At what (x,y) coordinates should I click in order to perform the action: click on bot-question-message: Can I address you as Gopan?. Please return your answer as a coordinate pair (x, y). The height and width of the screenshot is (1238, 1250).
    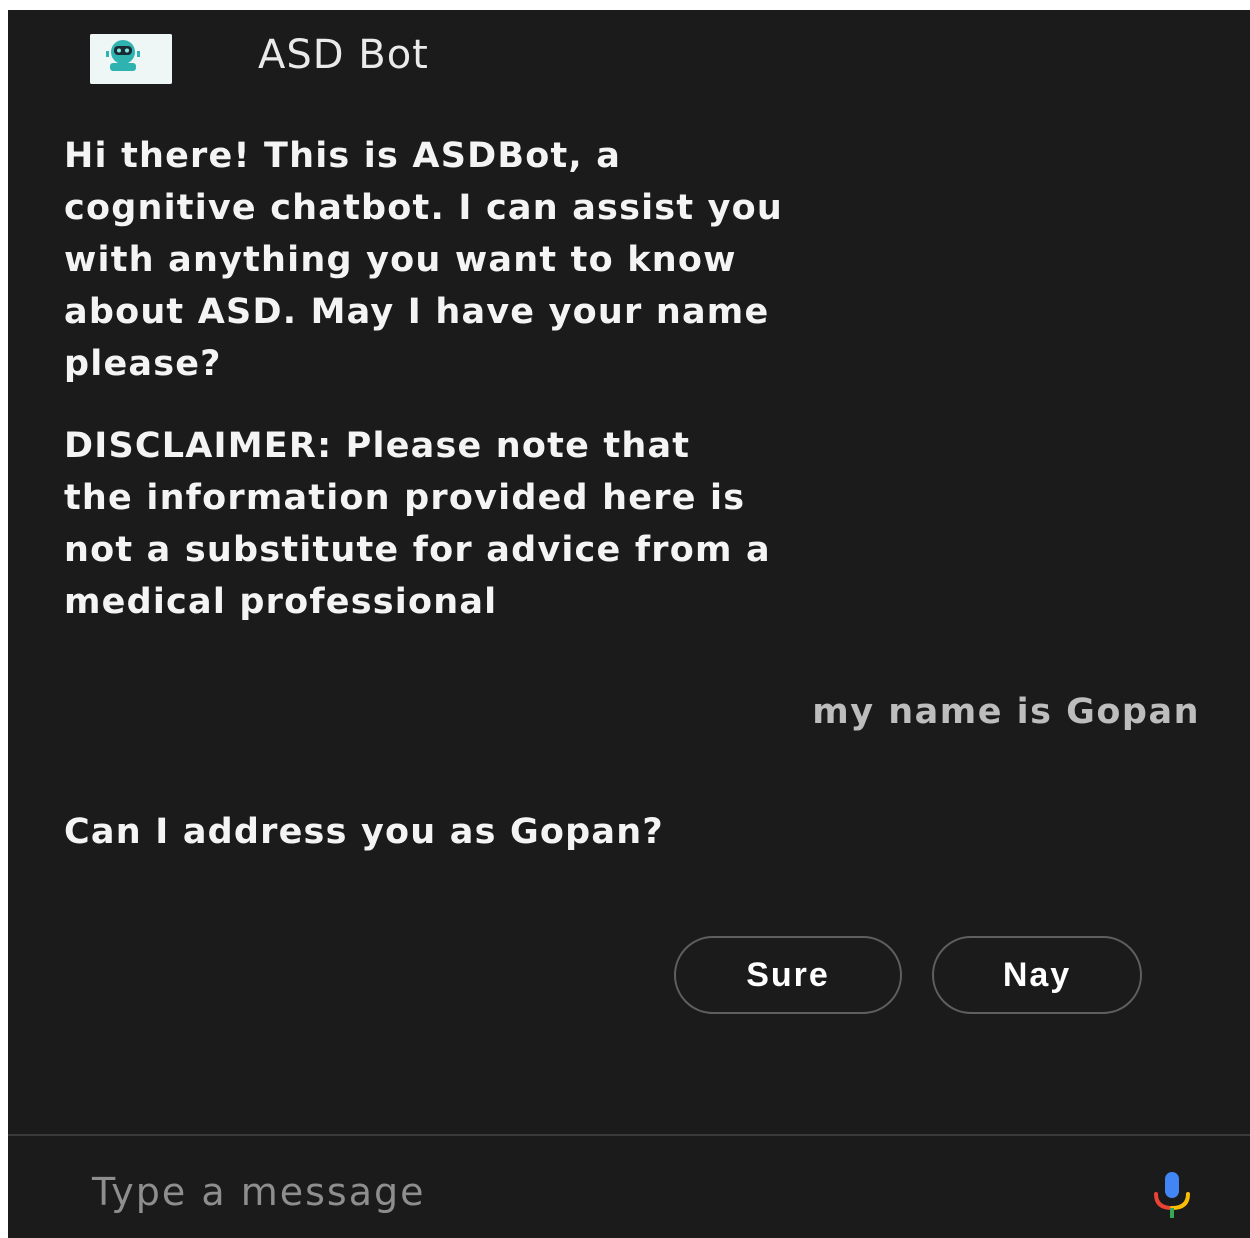
    Looking at the image, I should click on (364, 832).